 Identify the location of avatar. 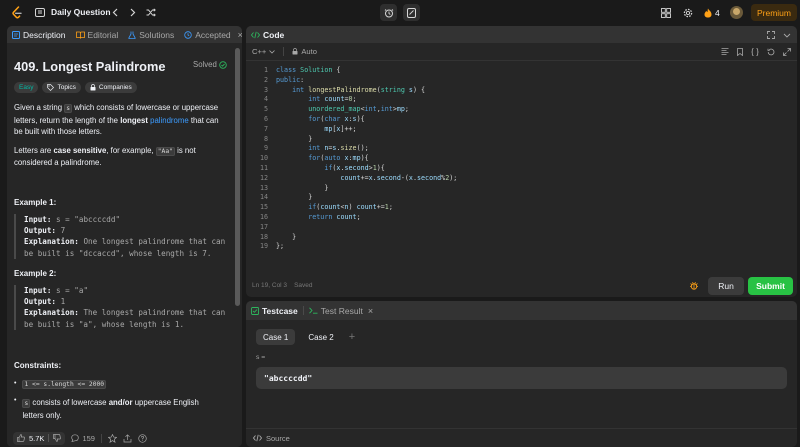
(736, 12).